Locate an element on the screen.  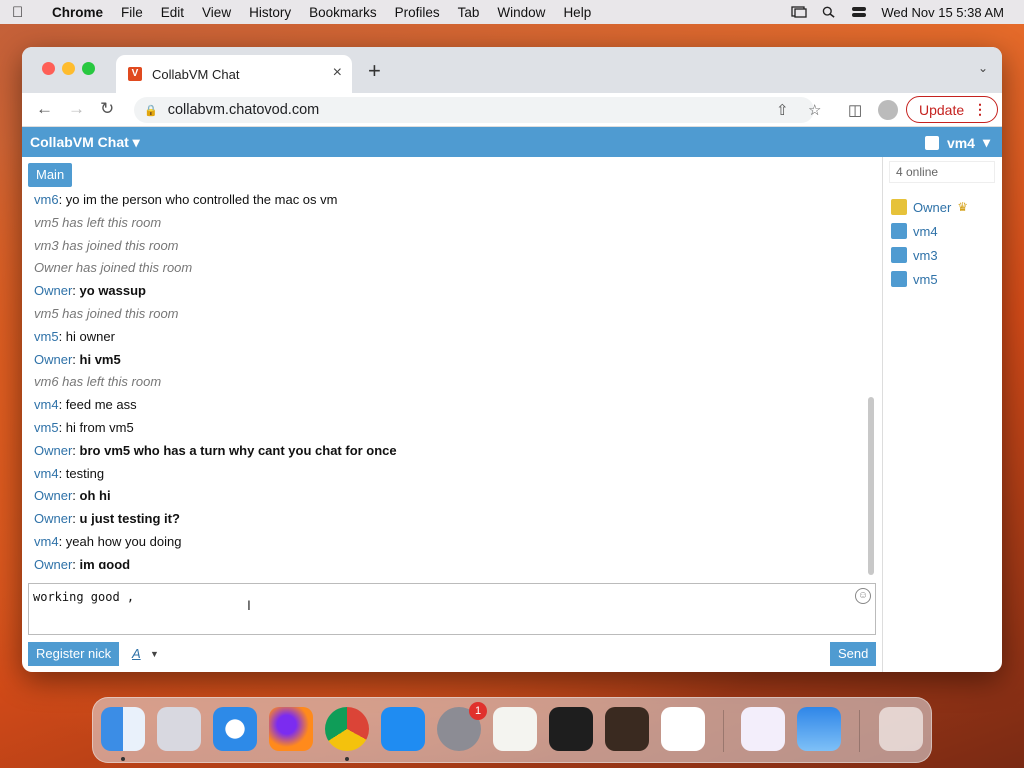
minimize-window-button is located at coordinates (68, 68).